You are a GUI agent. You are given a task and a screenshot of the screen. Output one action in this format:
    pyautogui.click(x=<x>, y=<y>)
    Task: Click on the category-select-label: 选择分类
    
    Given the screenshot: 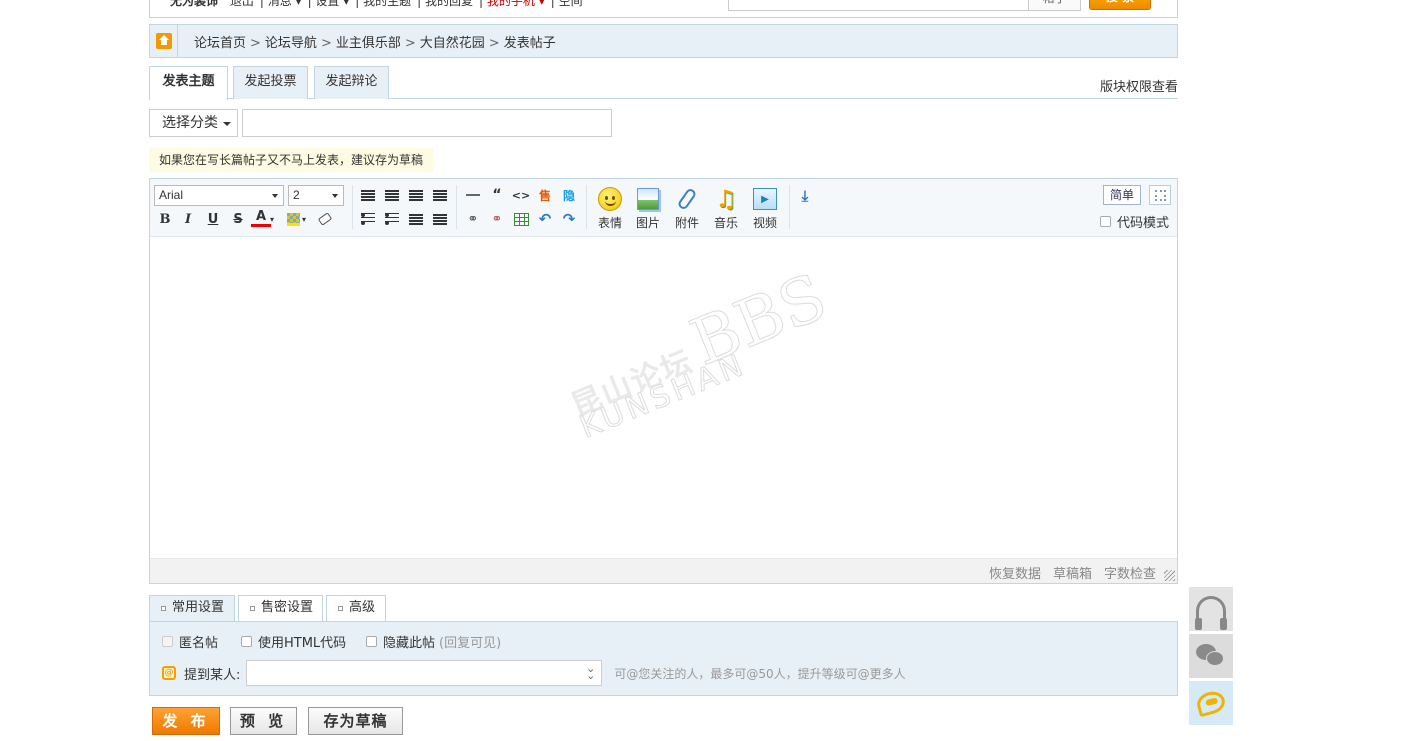 What is the action you would take?
    pyautogui.click(x=190, y=123)
    